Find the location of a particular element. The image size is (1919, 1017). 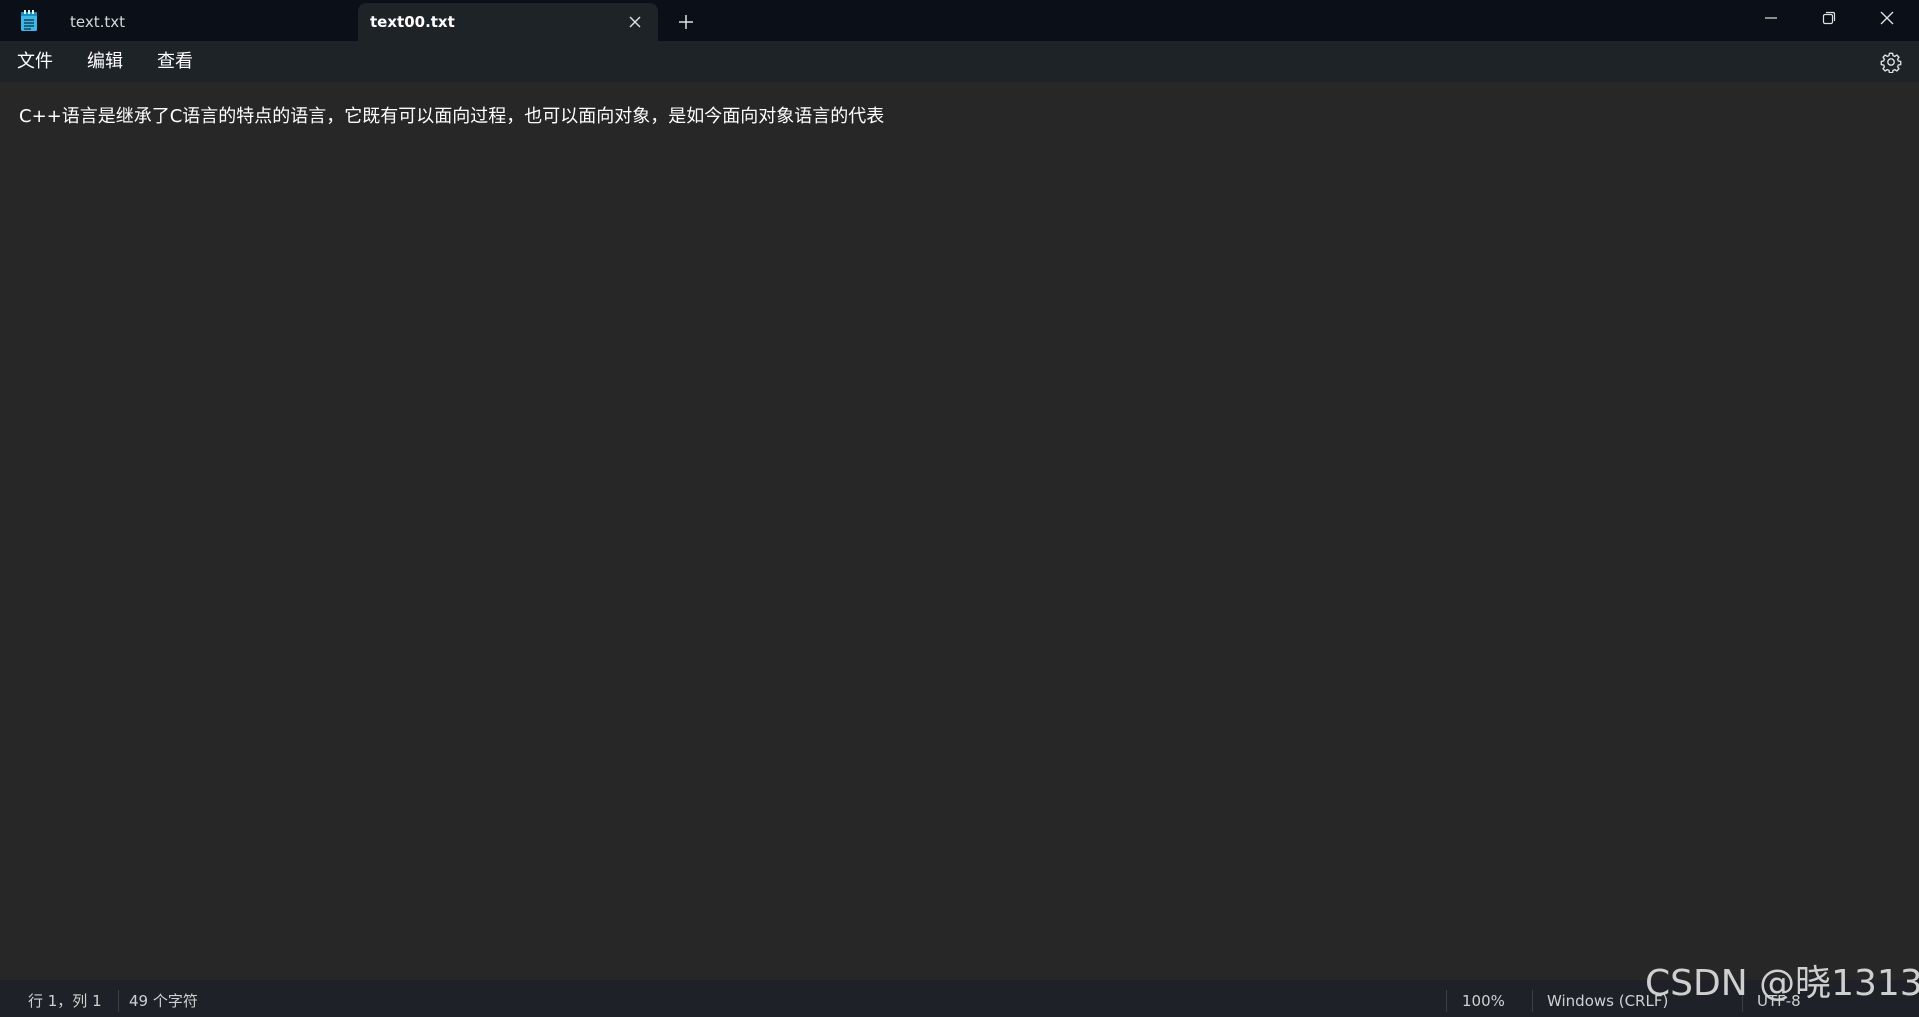

menu-edit: 编辑 is located at coordinates (105, 61).